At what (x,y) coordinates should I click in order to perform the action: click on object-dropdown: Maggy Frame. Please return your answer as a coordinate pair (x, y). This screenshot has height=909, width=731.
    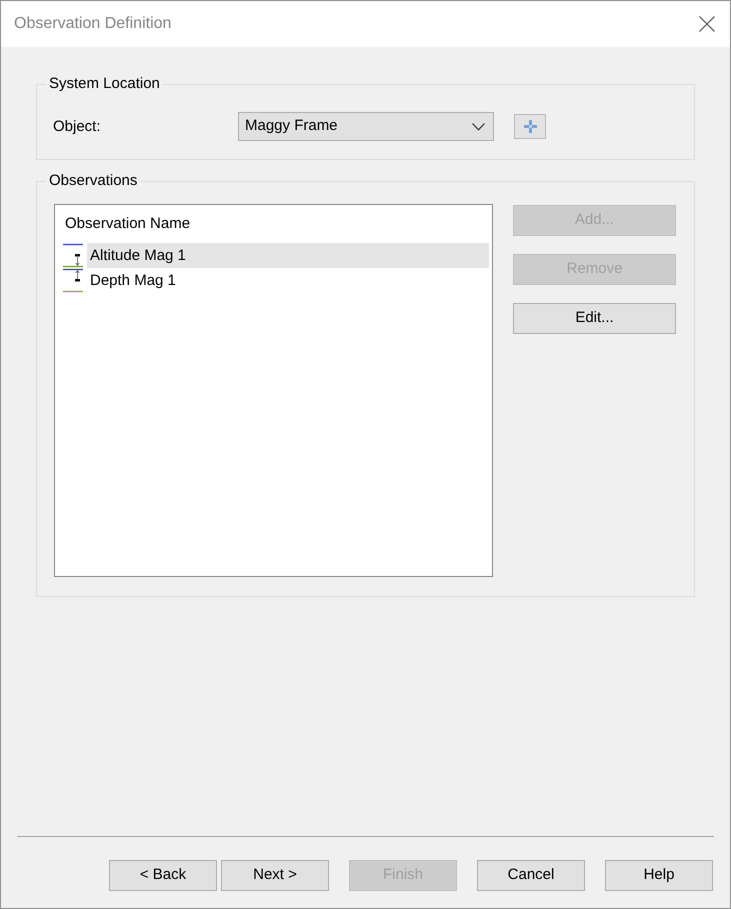
    Looking at the image, I should click on (366, 126).